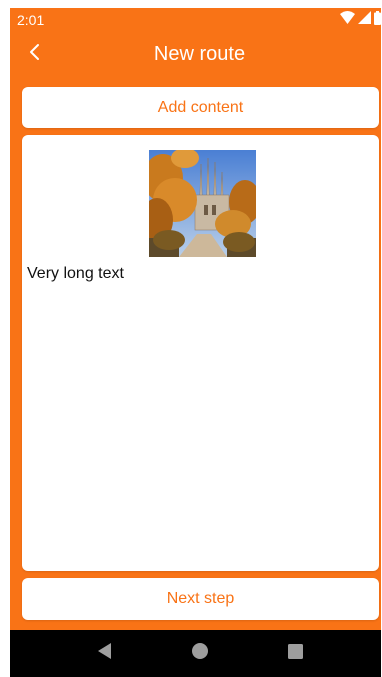 The height and width of the screenshot is (677, 382). What do you see at coordinates (75, 273) in the screenshot?
I see `content-text: Very long text` at bounding box center [75, 273].